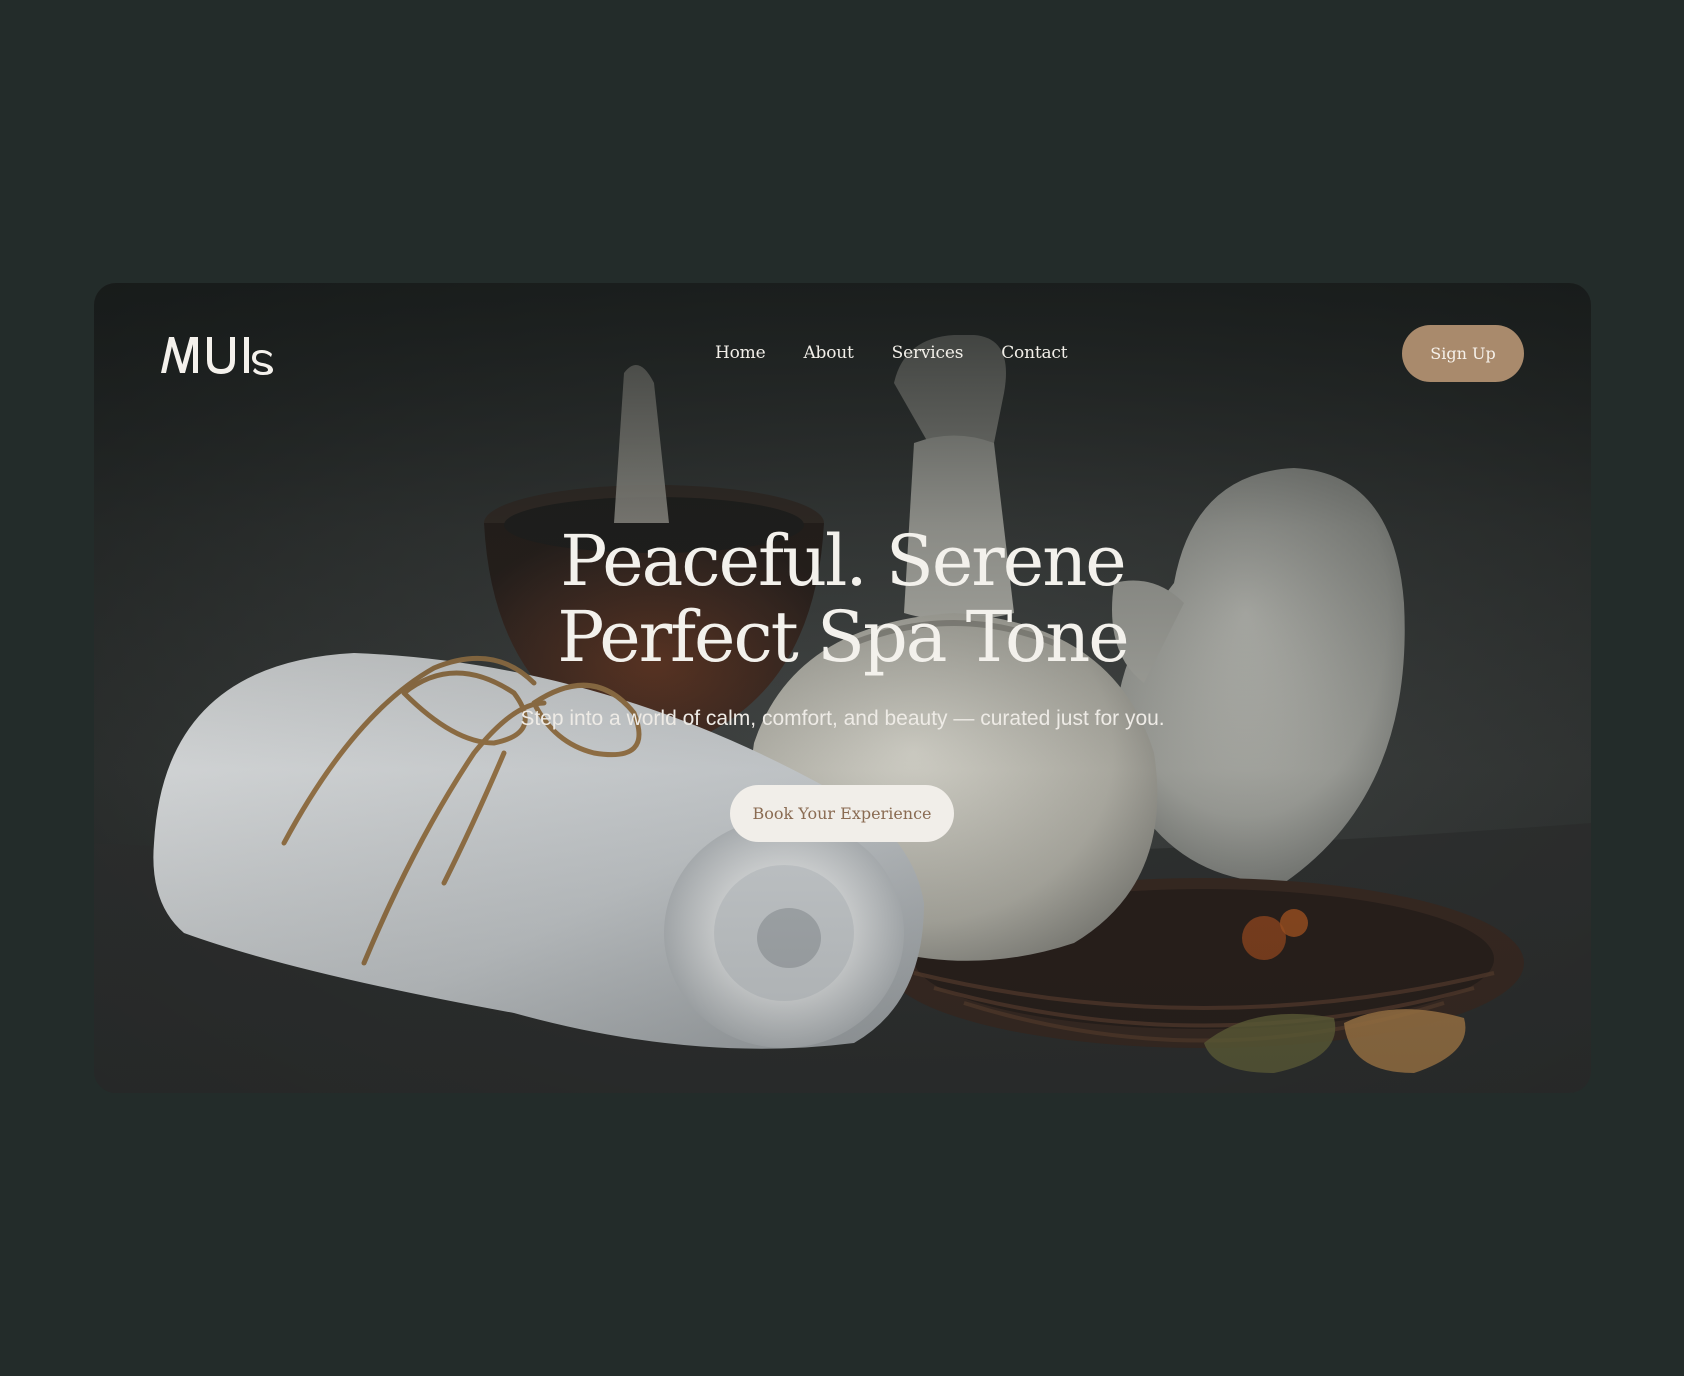 The height and width of the screenshot is (1376, 1684). Describe the element at coordinates (843, 637) in the screenshot. I see `headline-line-2: Perfect Spa Tone` at that location.